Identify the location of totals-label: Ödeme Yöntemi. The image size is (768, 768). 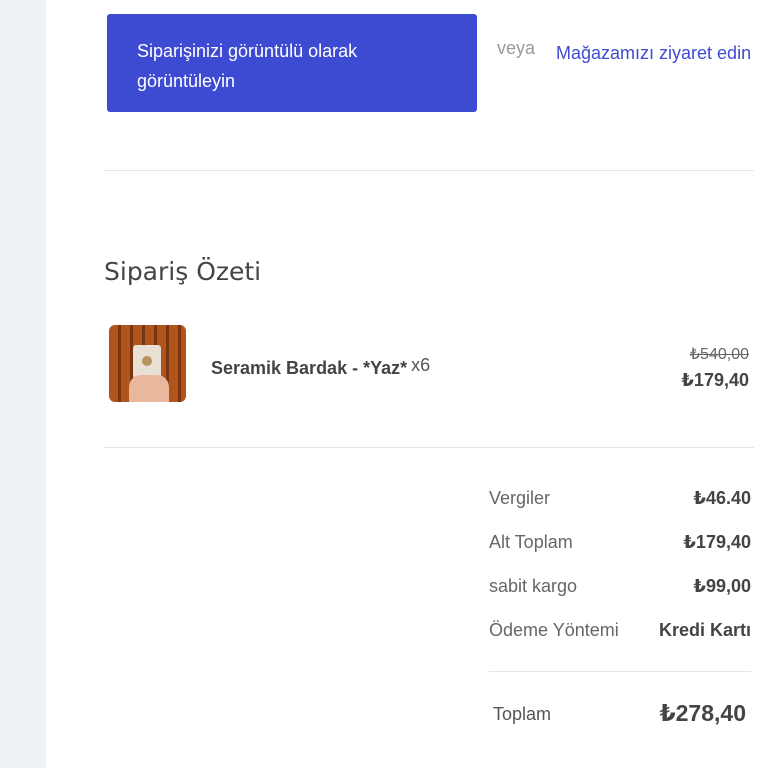
(554, 630).